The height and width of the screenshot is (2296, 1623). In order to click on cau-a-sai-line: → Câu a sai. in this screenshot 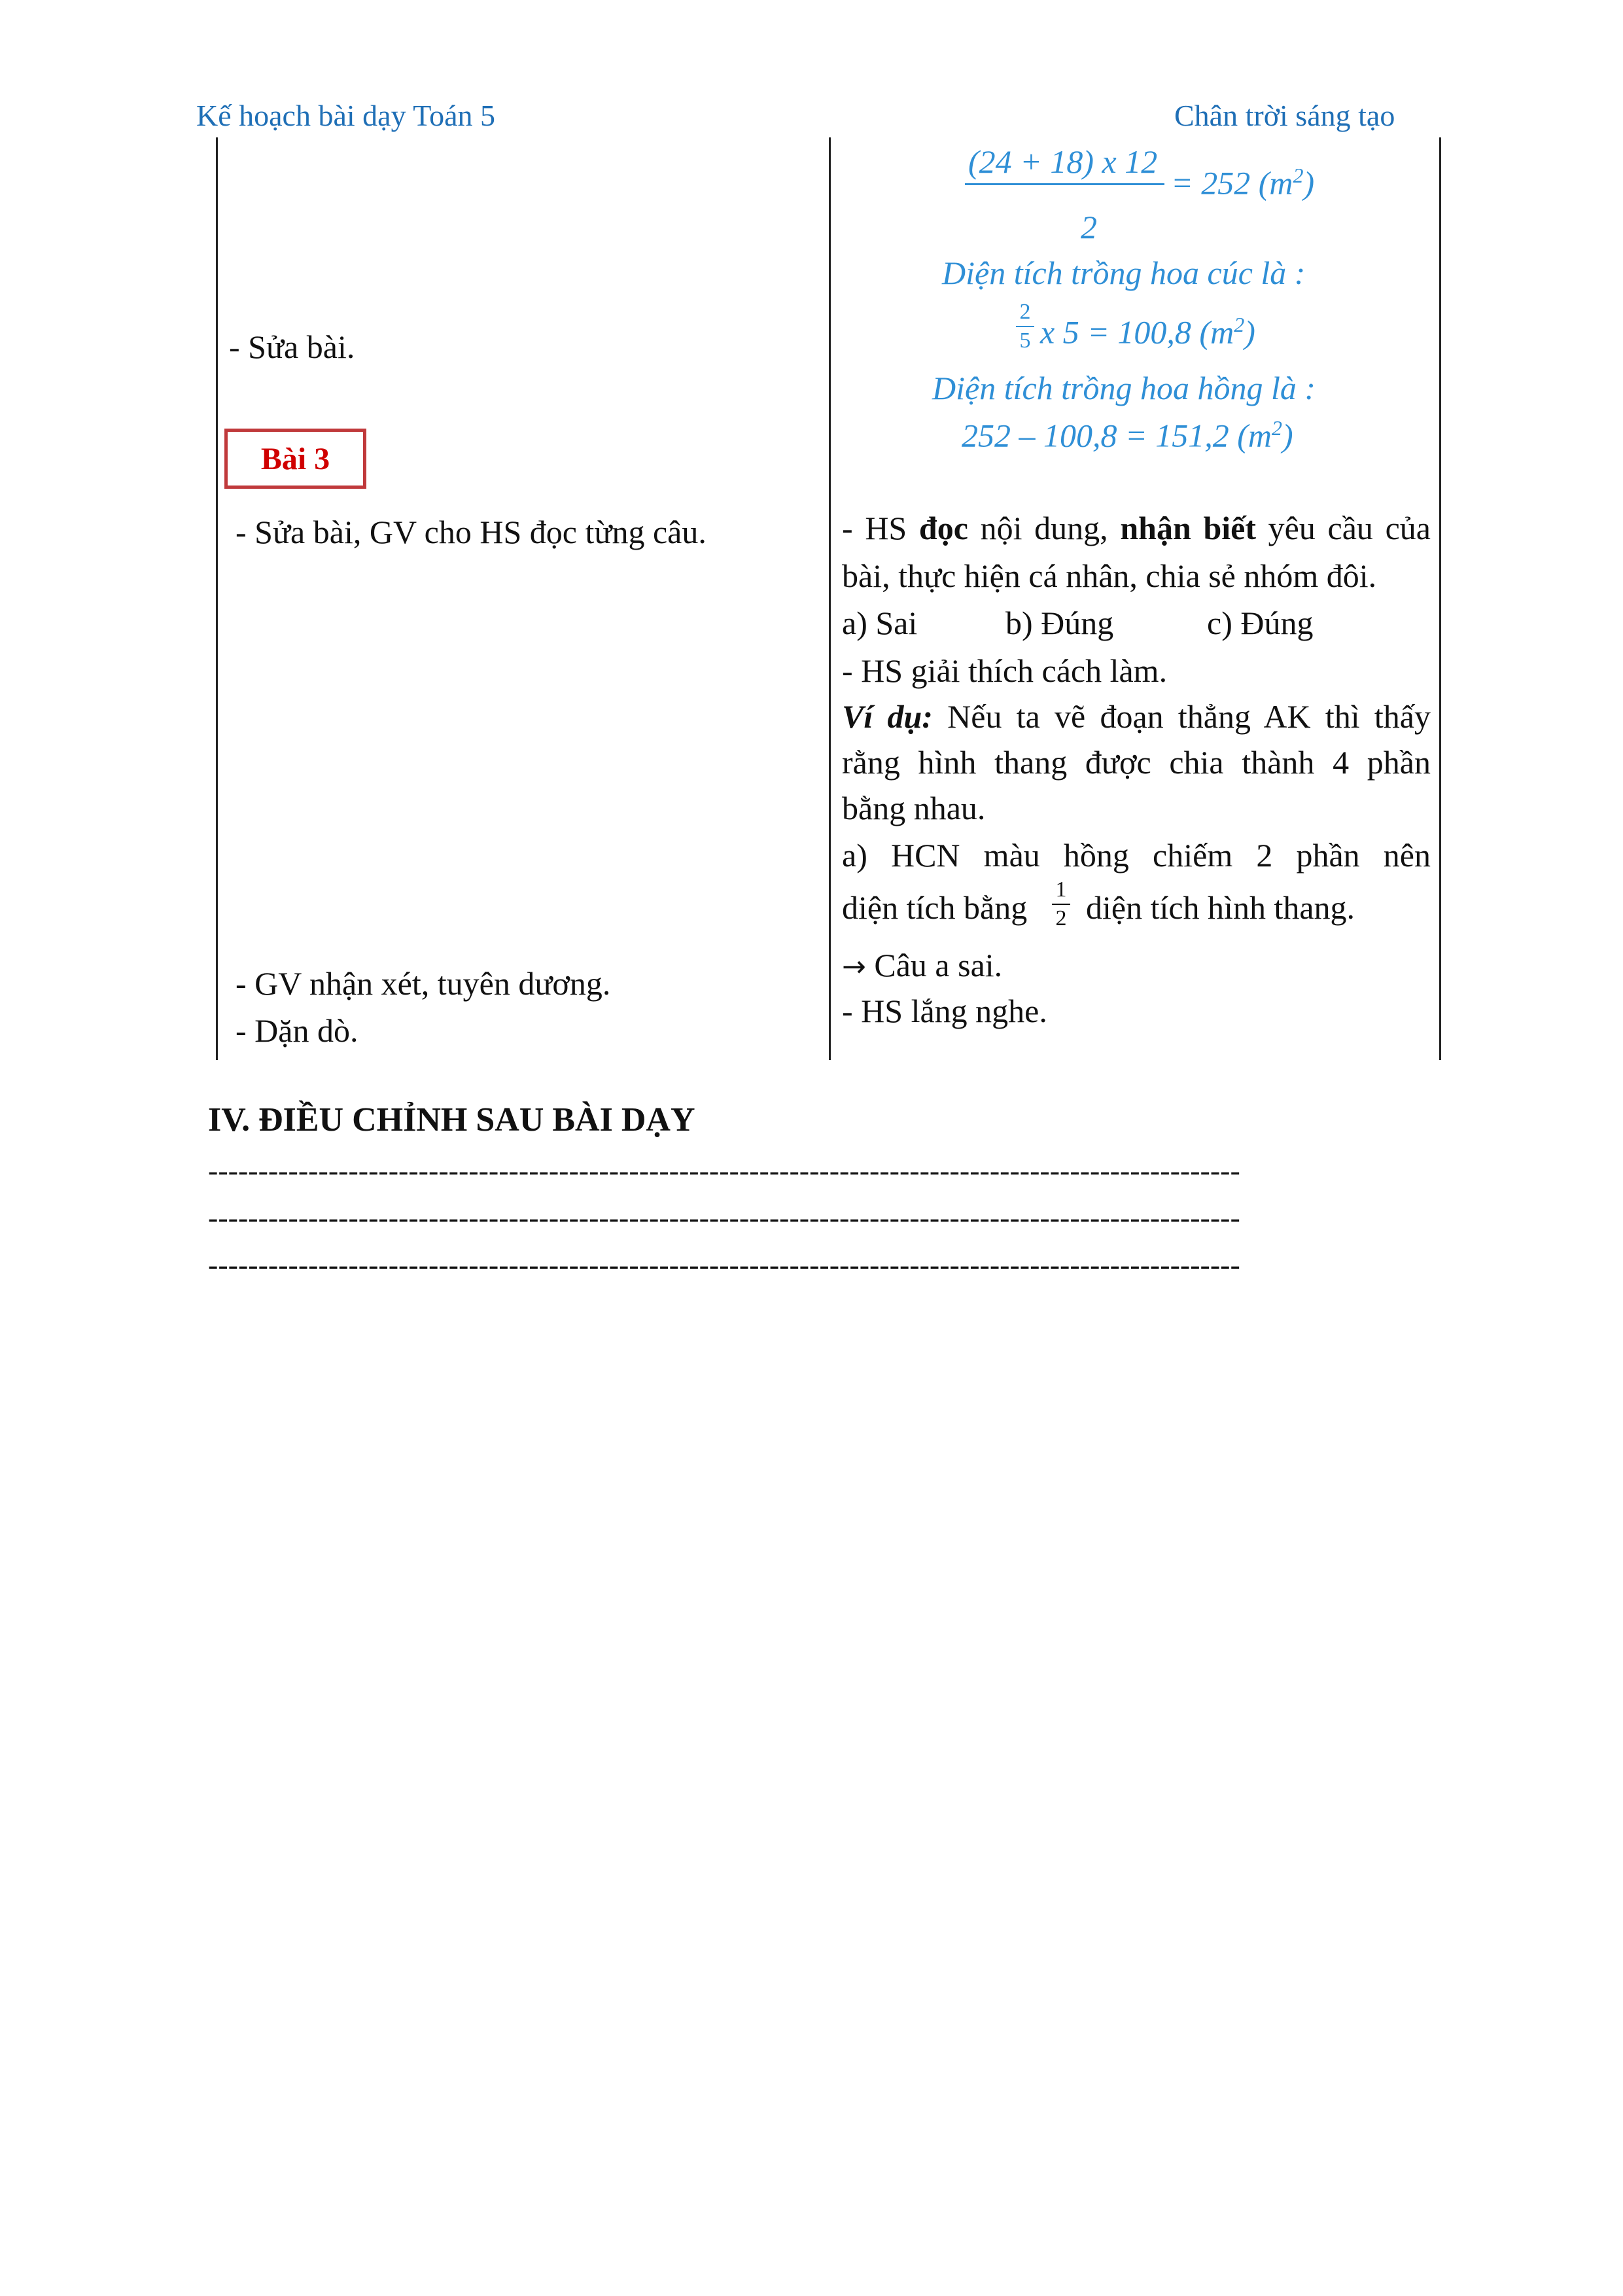, I will do `click(923, 965)`.